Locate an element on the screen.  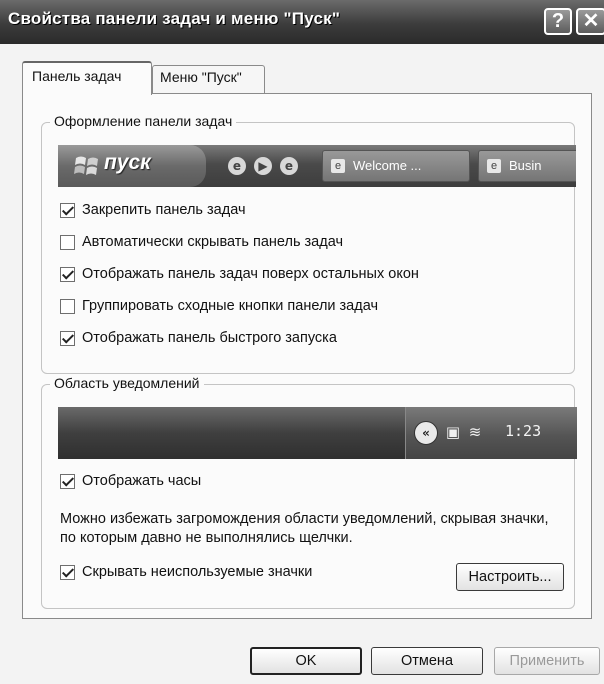
help-icon: ? is located at coordinates (558, 21).